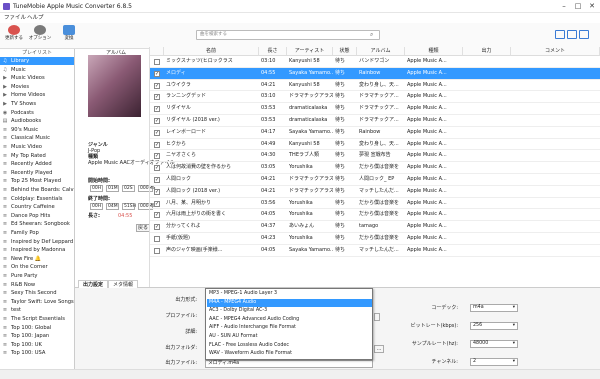  I want to click on end-minute: 04M, so click(112, 206).